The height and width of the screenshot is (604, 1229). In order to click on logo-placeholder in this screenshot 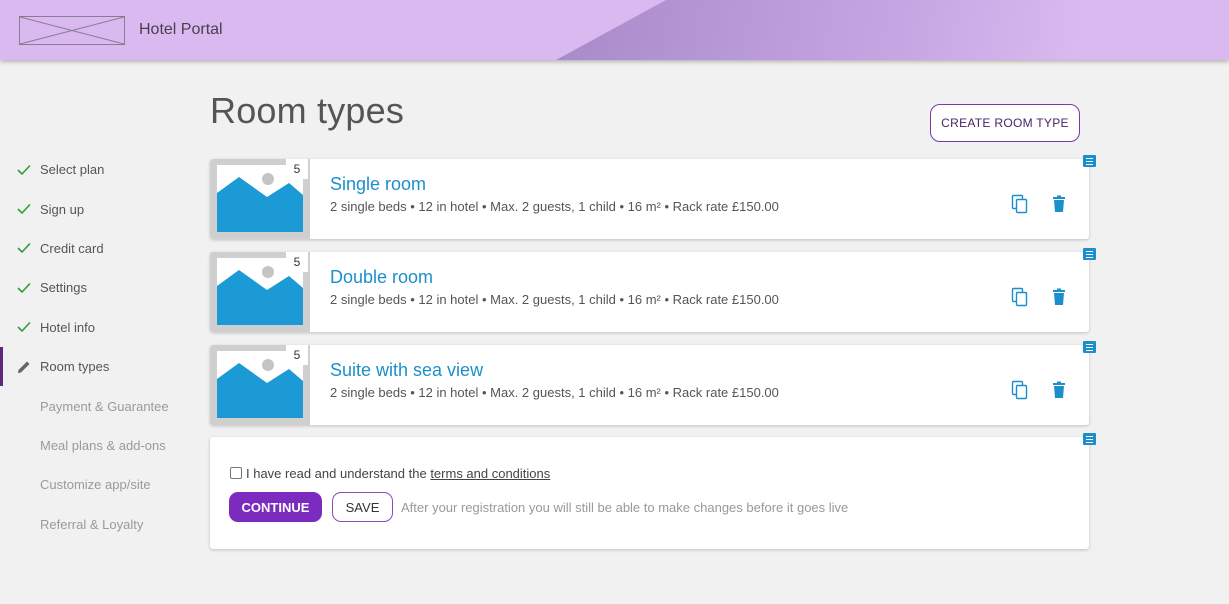, I will do `click(72, 30)`.